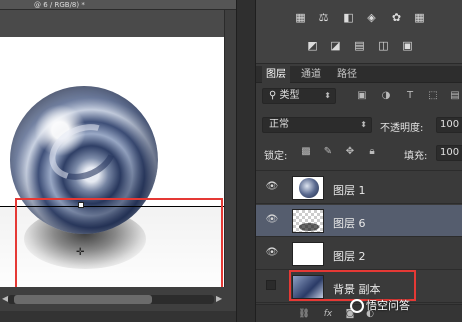  What do you see at coordinates (230, 148) in the screenshot?
I see `vertical-scrollbar` at bounding box center [230, 148].